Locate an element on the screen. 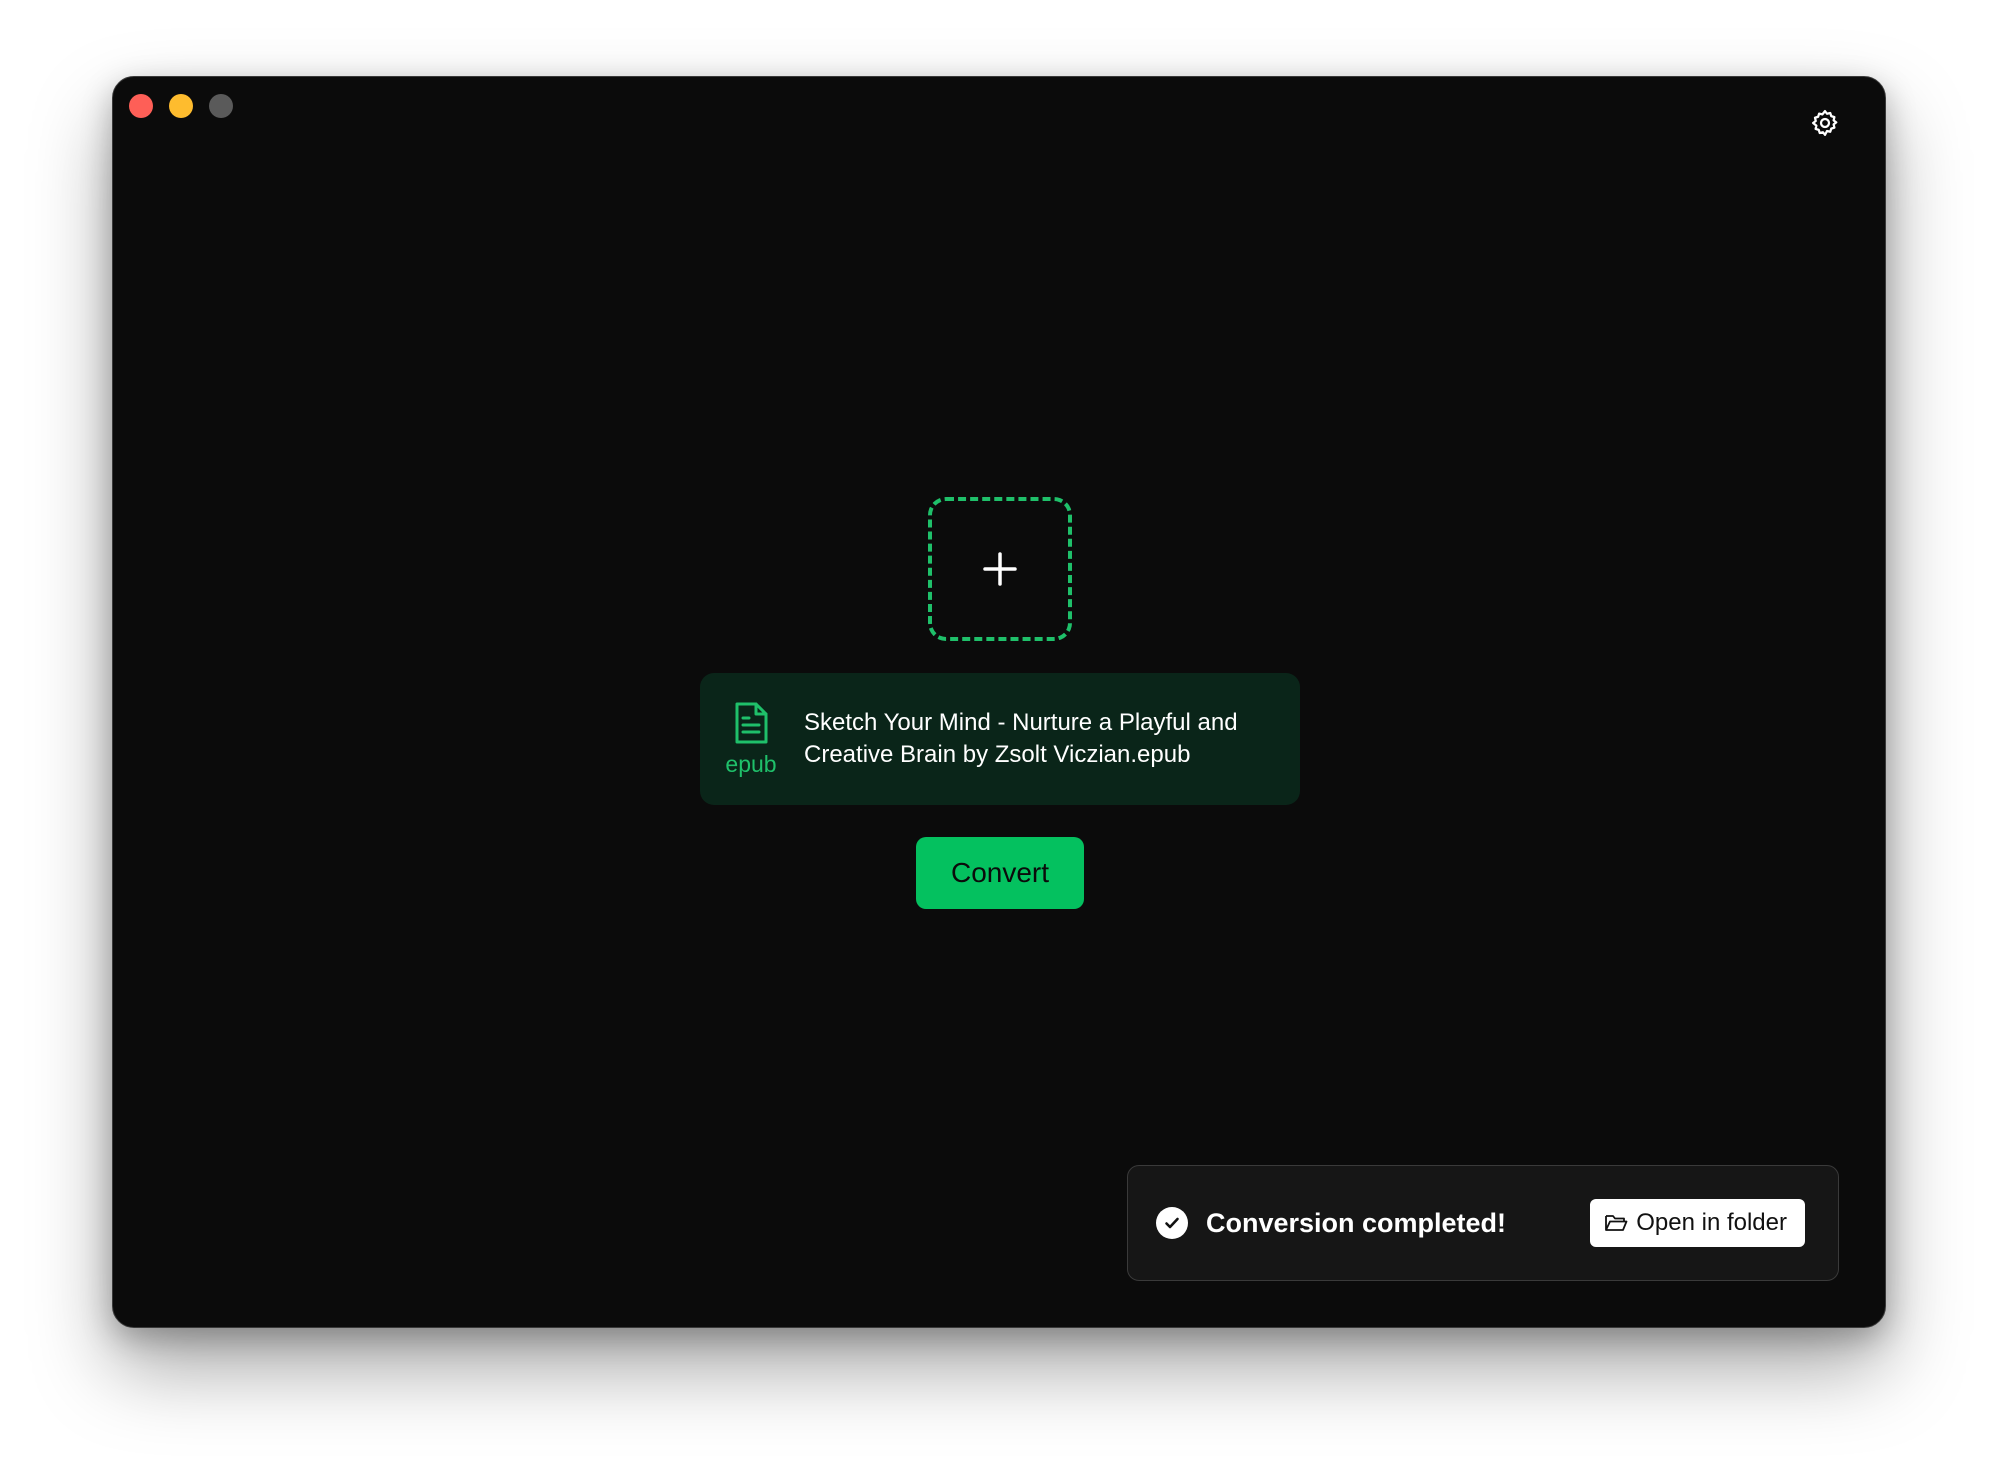 This screenshot has height=1476, width=1998. settings-button is located at coordinates (1825, 123).